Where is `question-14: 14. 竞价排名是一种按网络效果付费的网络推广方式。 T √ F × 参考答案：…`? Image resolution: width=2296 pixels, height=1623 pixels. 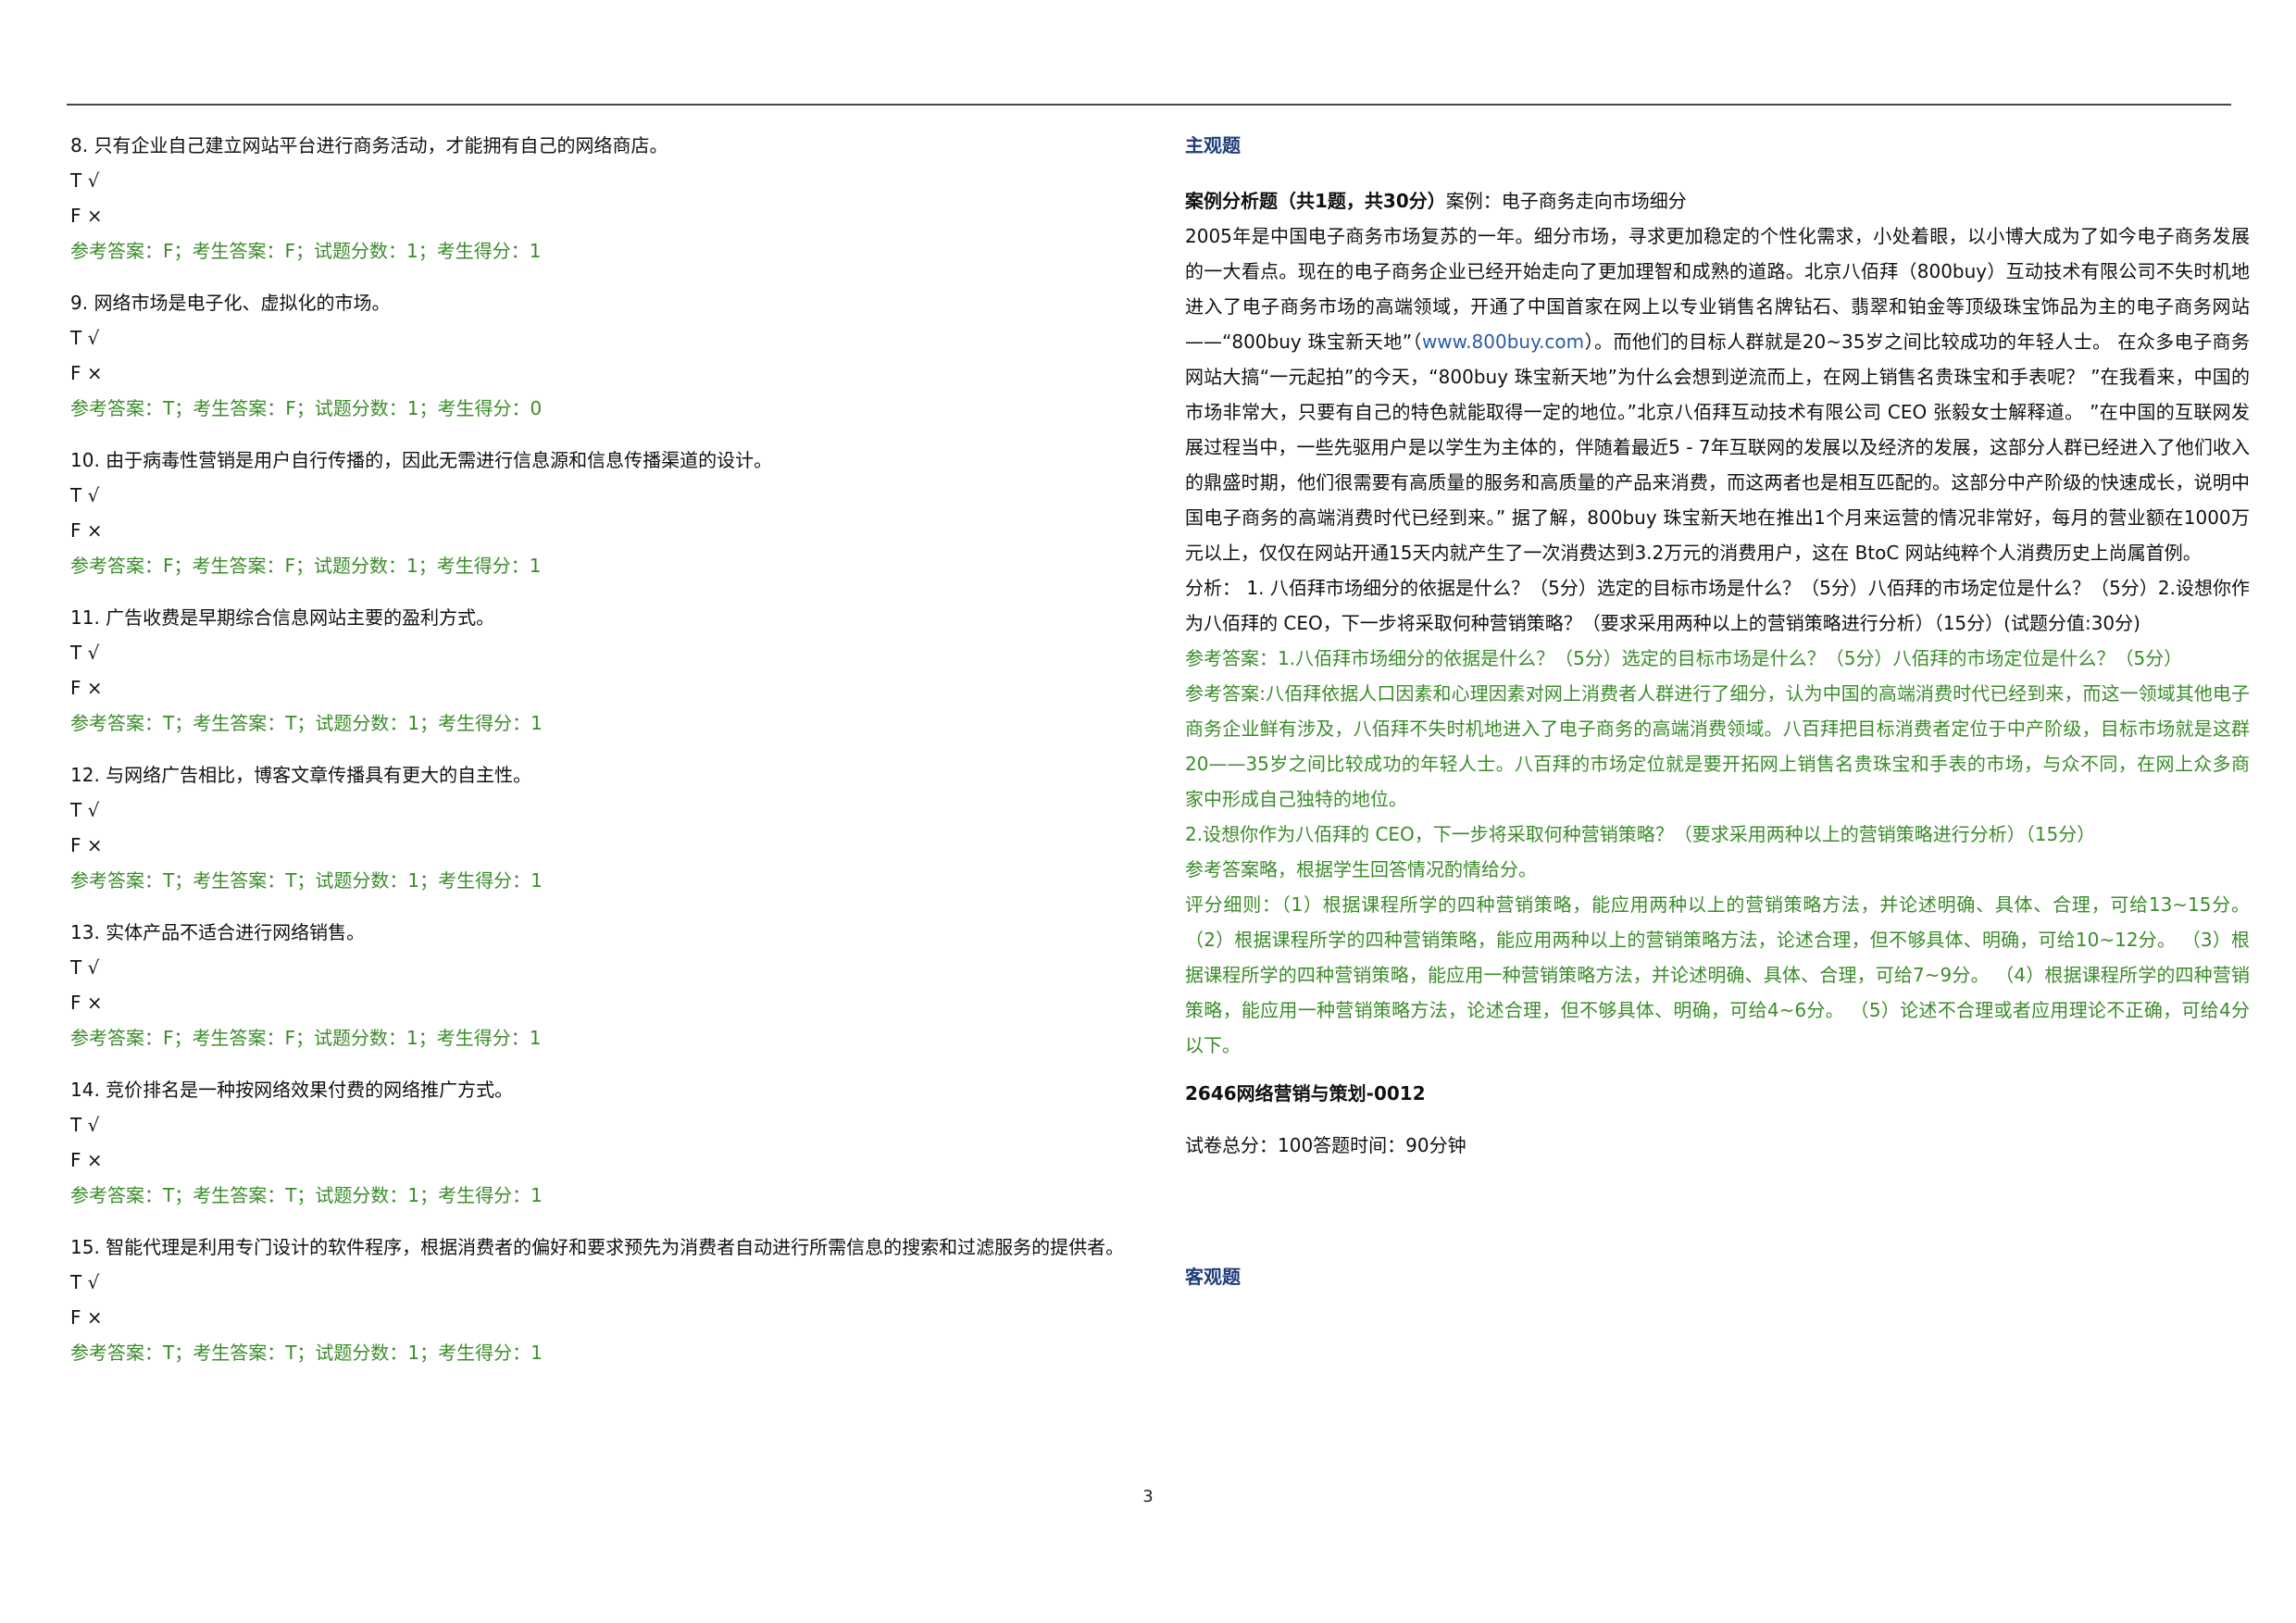
question-14: 14. 竞价排名是一种按网络效果付费的网络推广方式。 T √ F × 参考答案：… is located at coordinates (598, 1143).